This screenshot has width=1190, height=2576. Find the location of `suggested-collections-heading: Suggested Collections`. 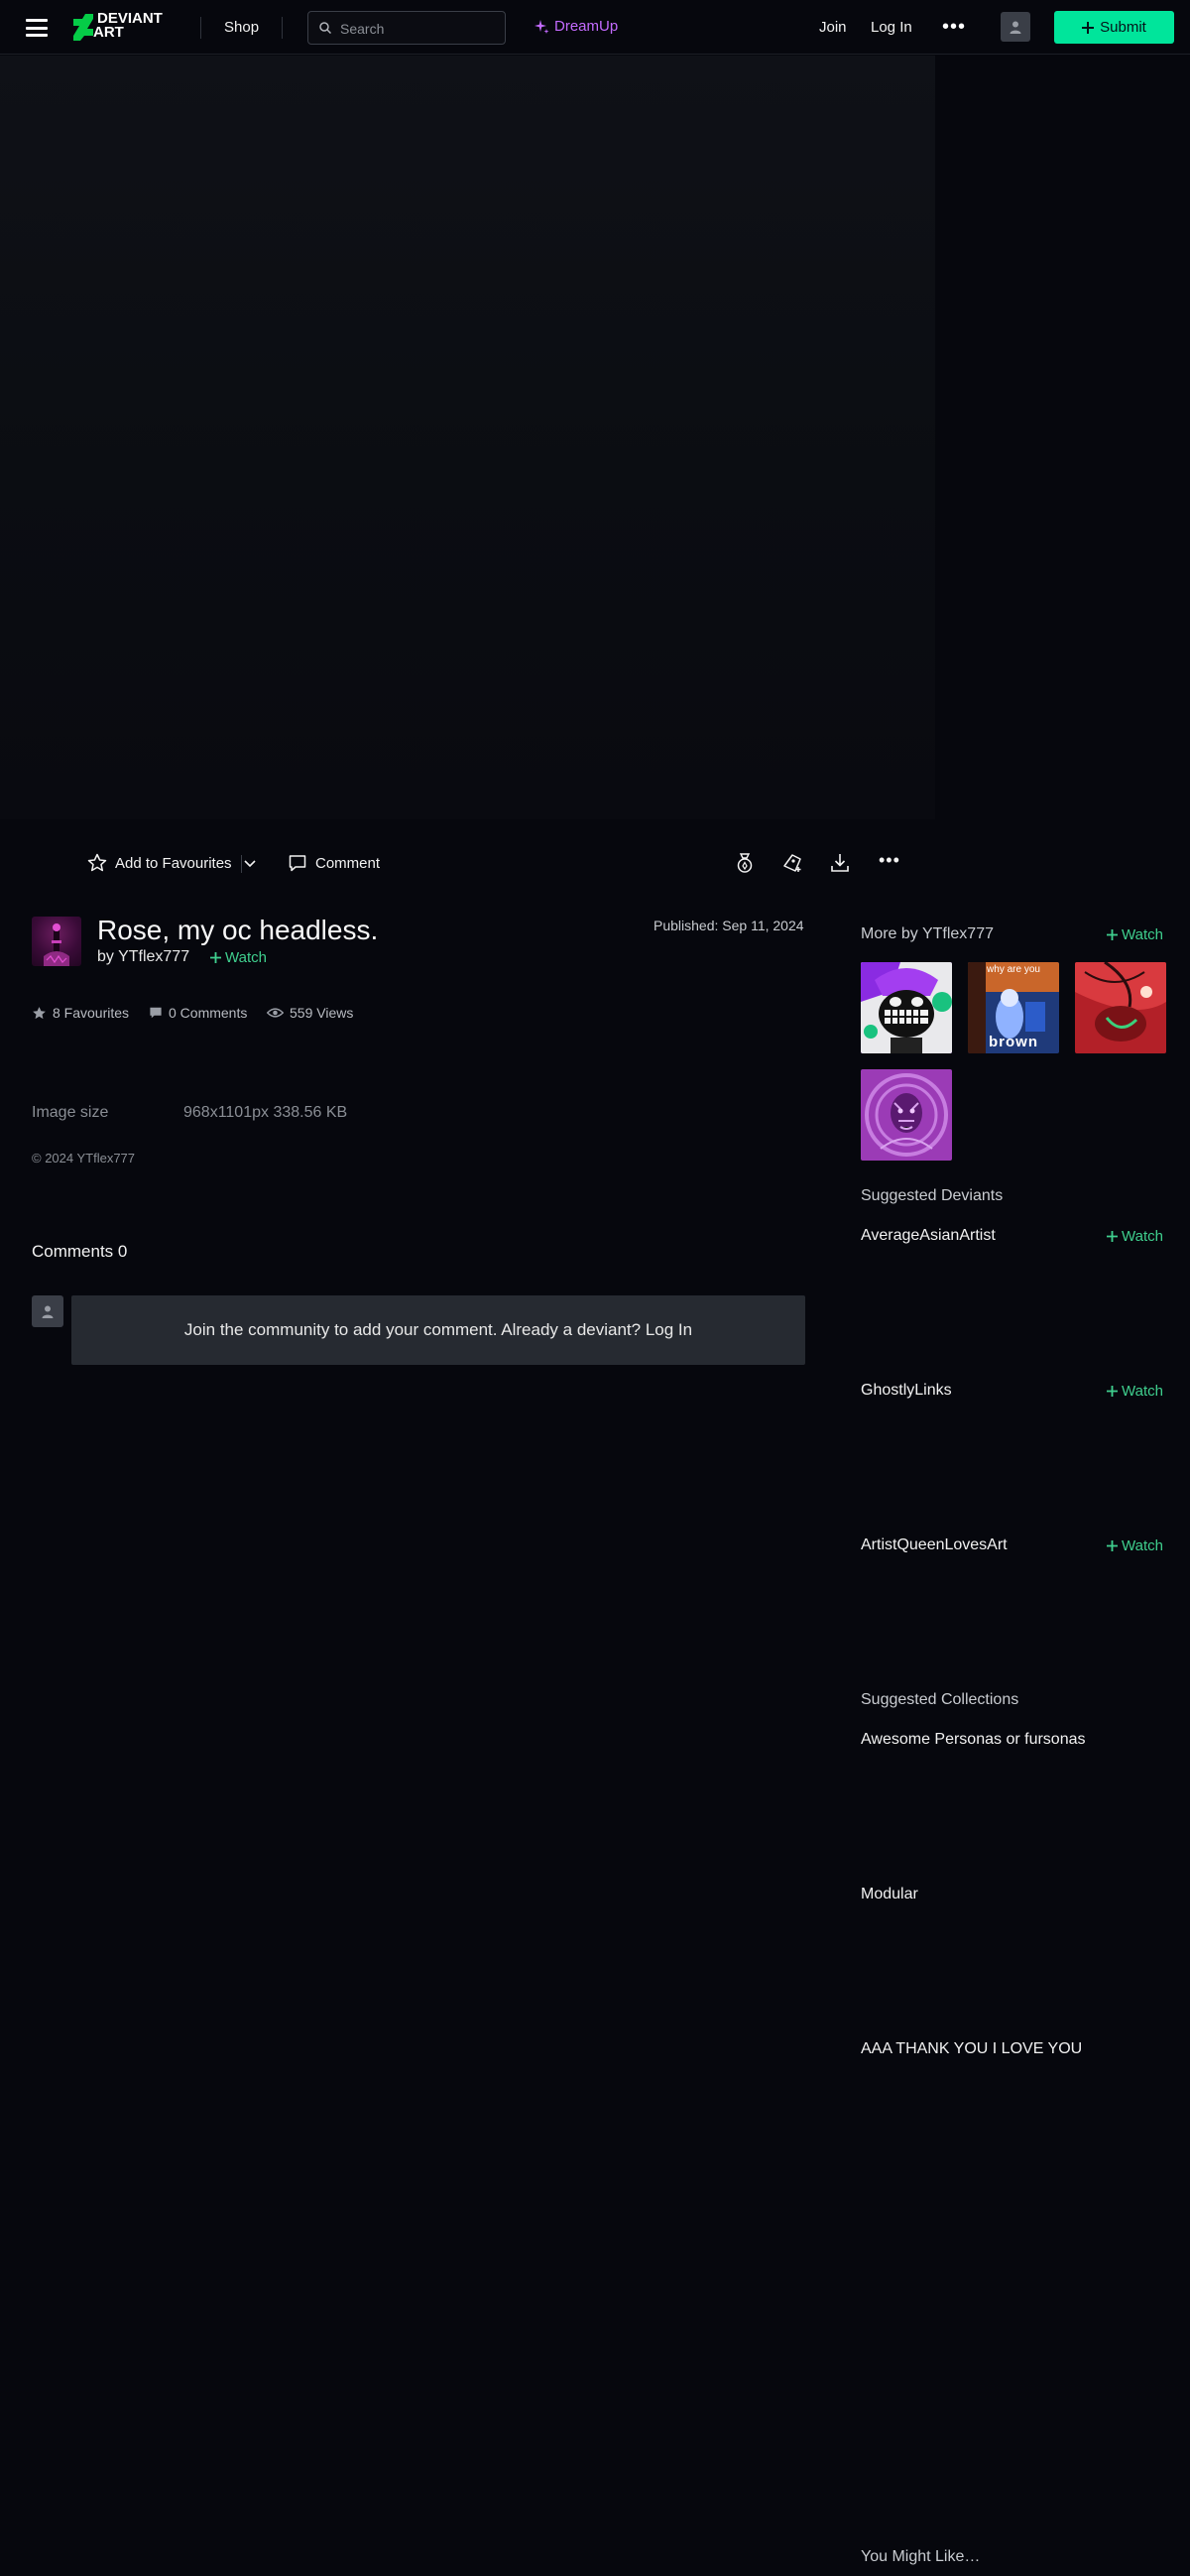

suggested-collections-heading: Suggested Collections is located at coordinates (940, 1699).